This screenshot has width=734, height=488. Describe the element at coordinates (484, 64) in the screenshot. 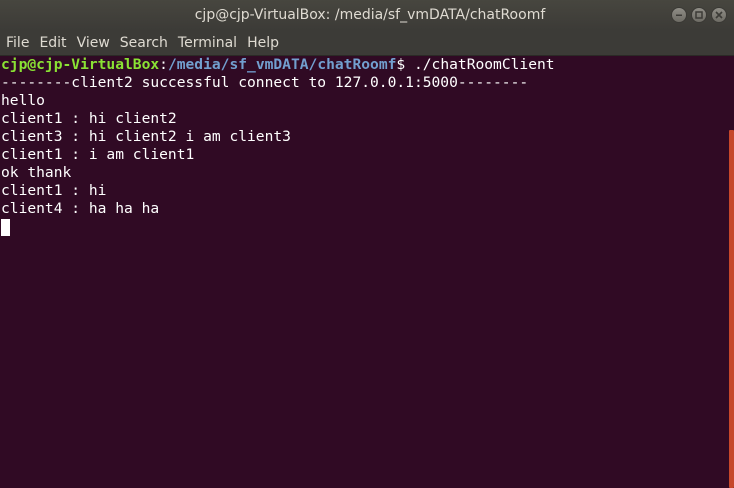

I see `command-text: ./chatRoomClient` at that location.